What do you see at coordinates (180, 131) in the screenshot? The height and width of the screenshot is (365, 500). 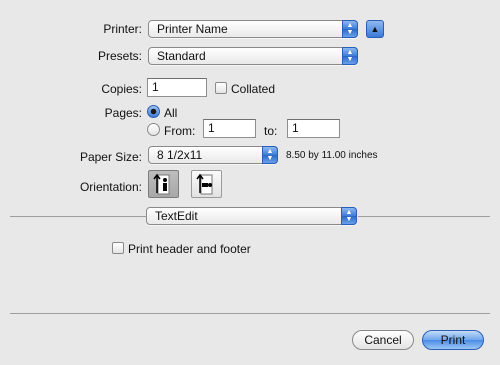 I see `pages-from-label: From:` at bounding box center [180, 131].